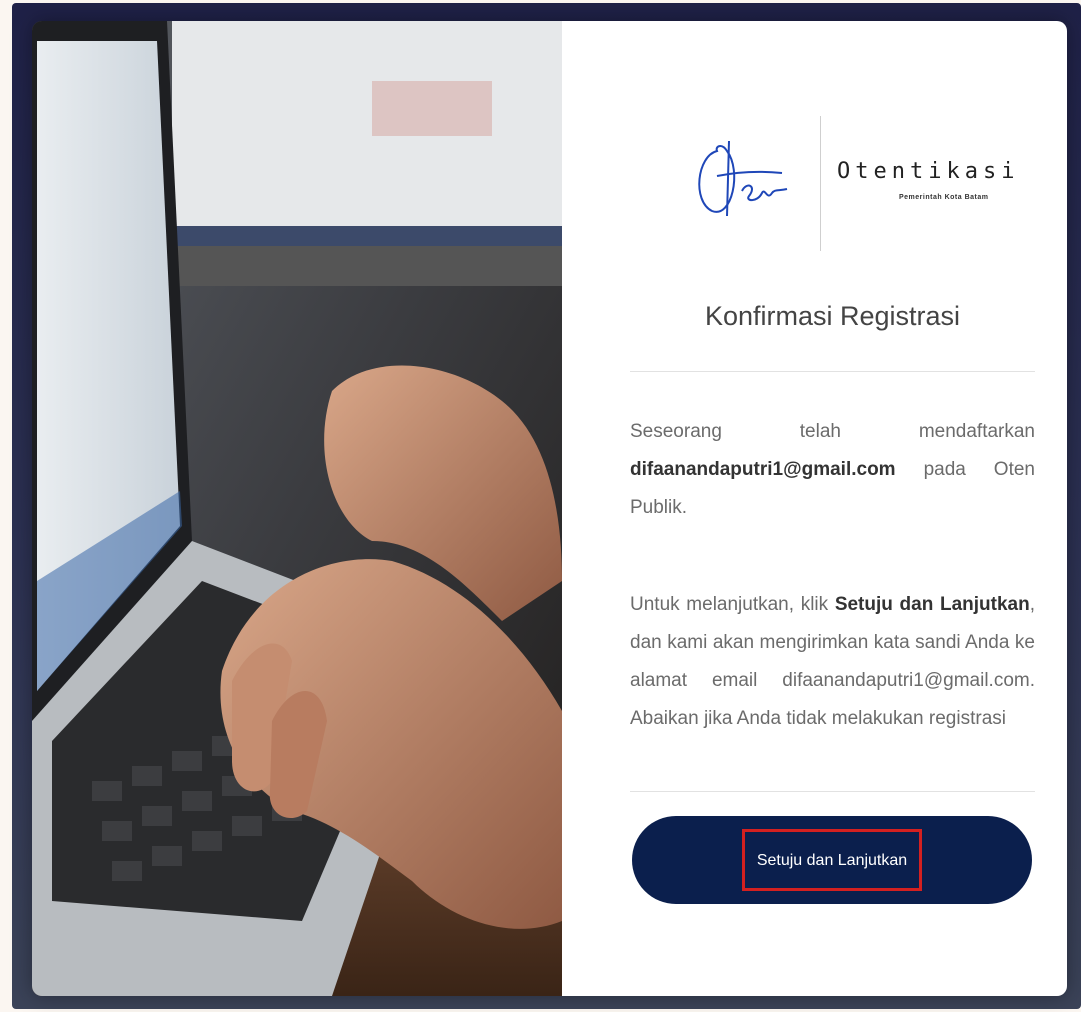 The height and width of the screenshot is (1012, 1081). I want to click on oten-signature-icon, so click(743, 178).